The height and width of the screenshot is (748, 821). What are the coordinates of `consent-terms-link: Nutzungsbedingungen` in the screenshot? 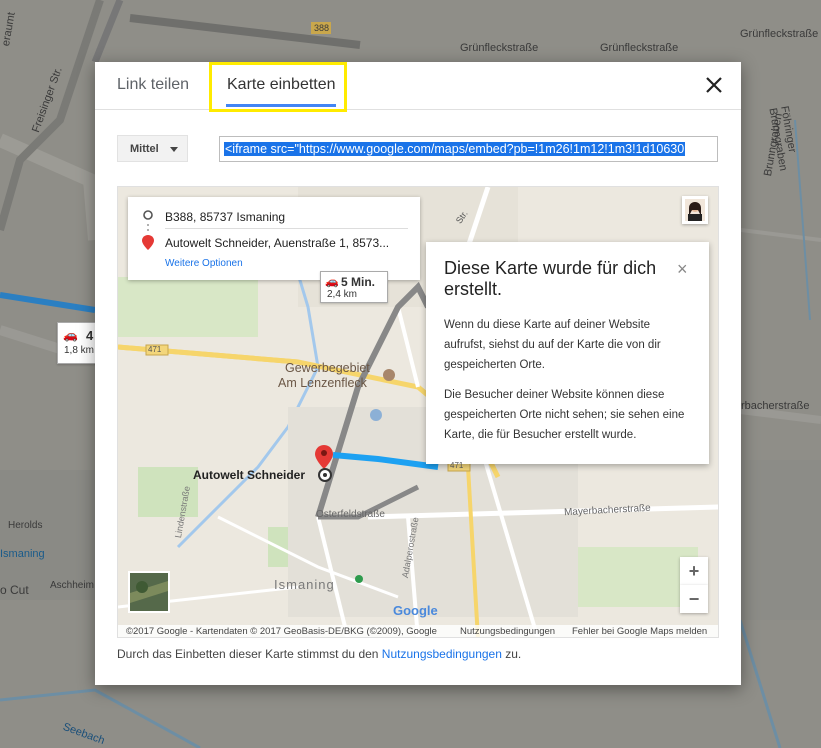 It's located at (442, 654).